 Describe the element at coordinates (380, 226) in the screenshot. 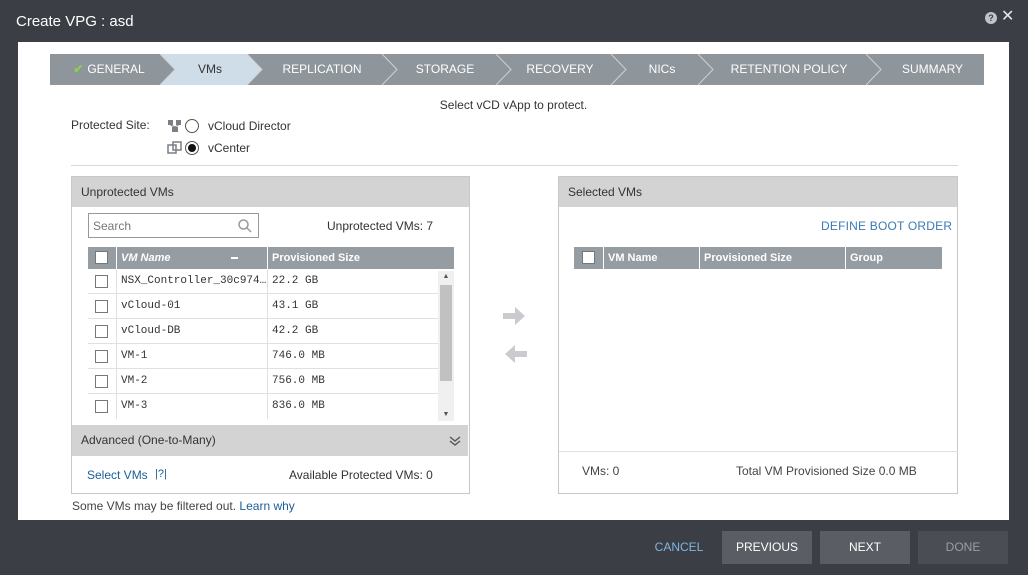

I see `unprotected-count: Unprotected VMs: 7` at that location.